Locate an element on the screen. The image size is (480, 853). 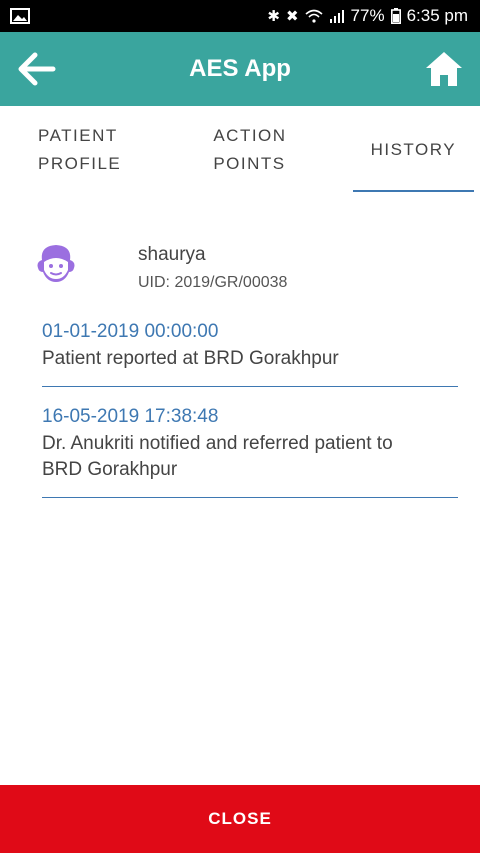
app-bar: AES App is located at coordinates (240, 69).